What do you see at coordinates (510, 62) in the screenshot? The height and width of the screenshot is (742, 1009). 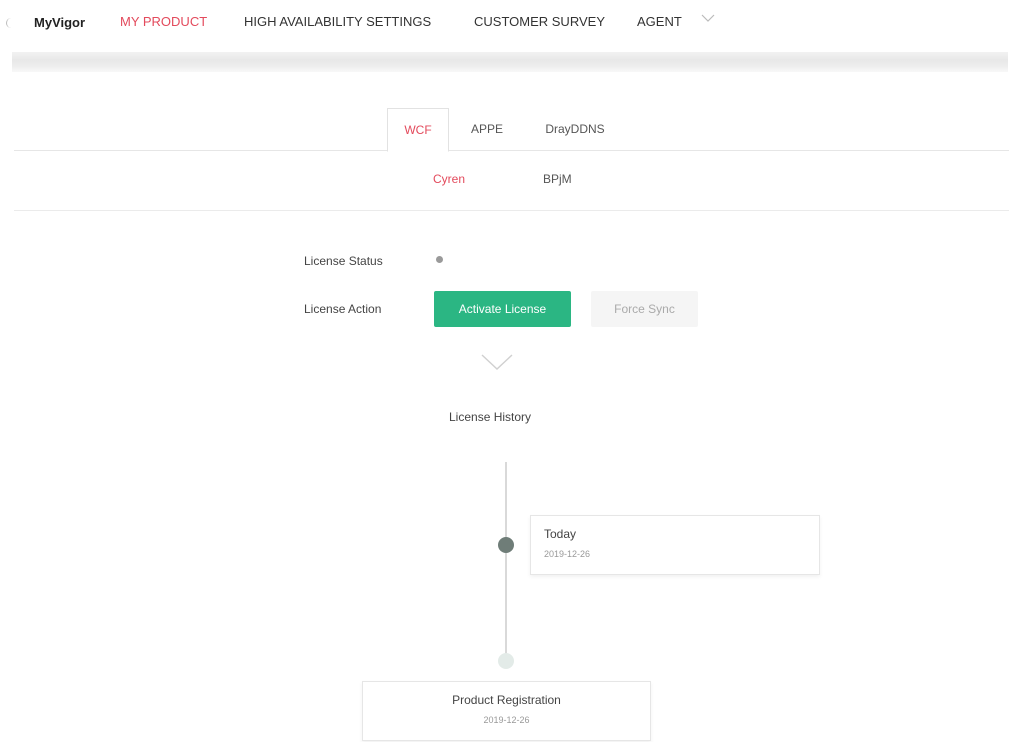 I see `nav-divider-bar` at bounding box center [510, 62].